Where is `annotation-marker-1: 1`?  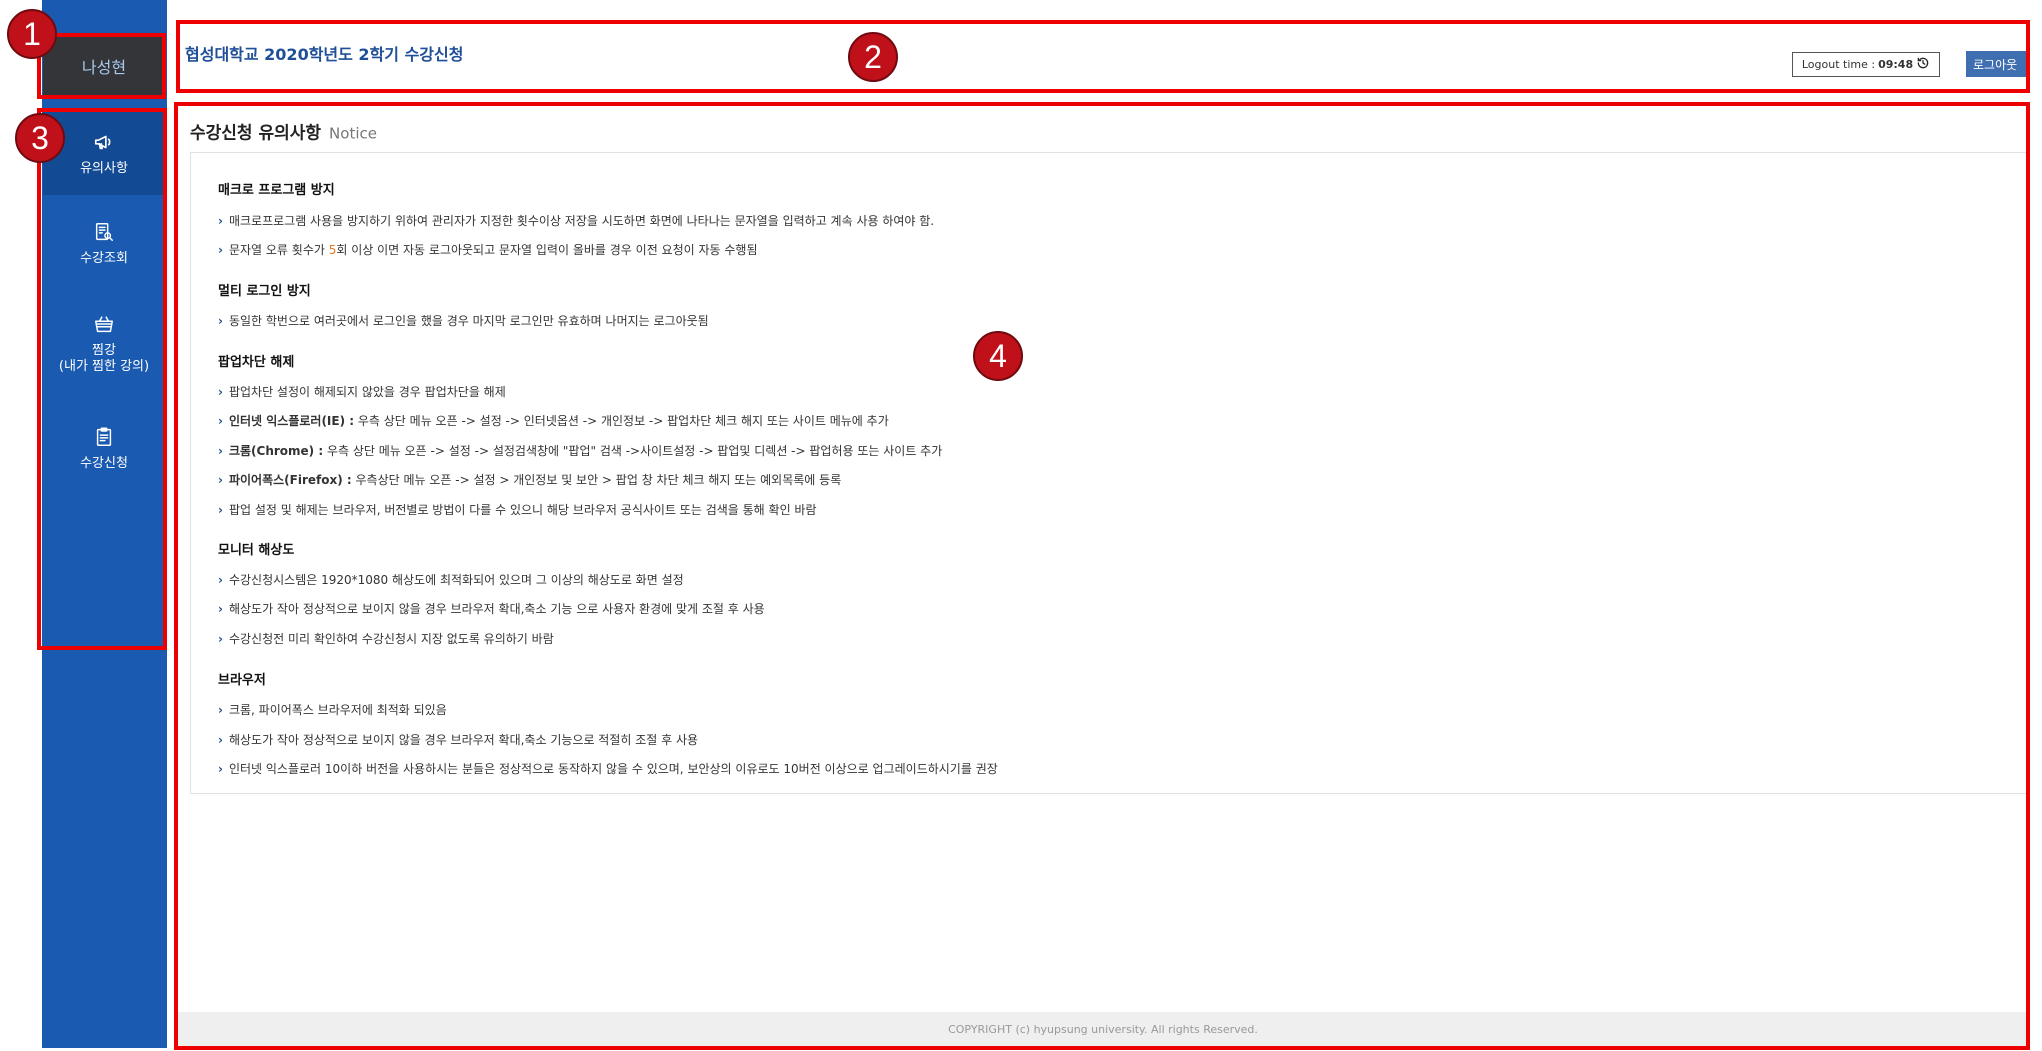 annotation-marker-1: 1 is located at coordinates (32, 34).